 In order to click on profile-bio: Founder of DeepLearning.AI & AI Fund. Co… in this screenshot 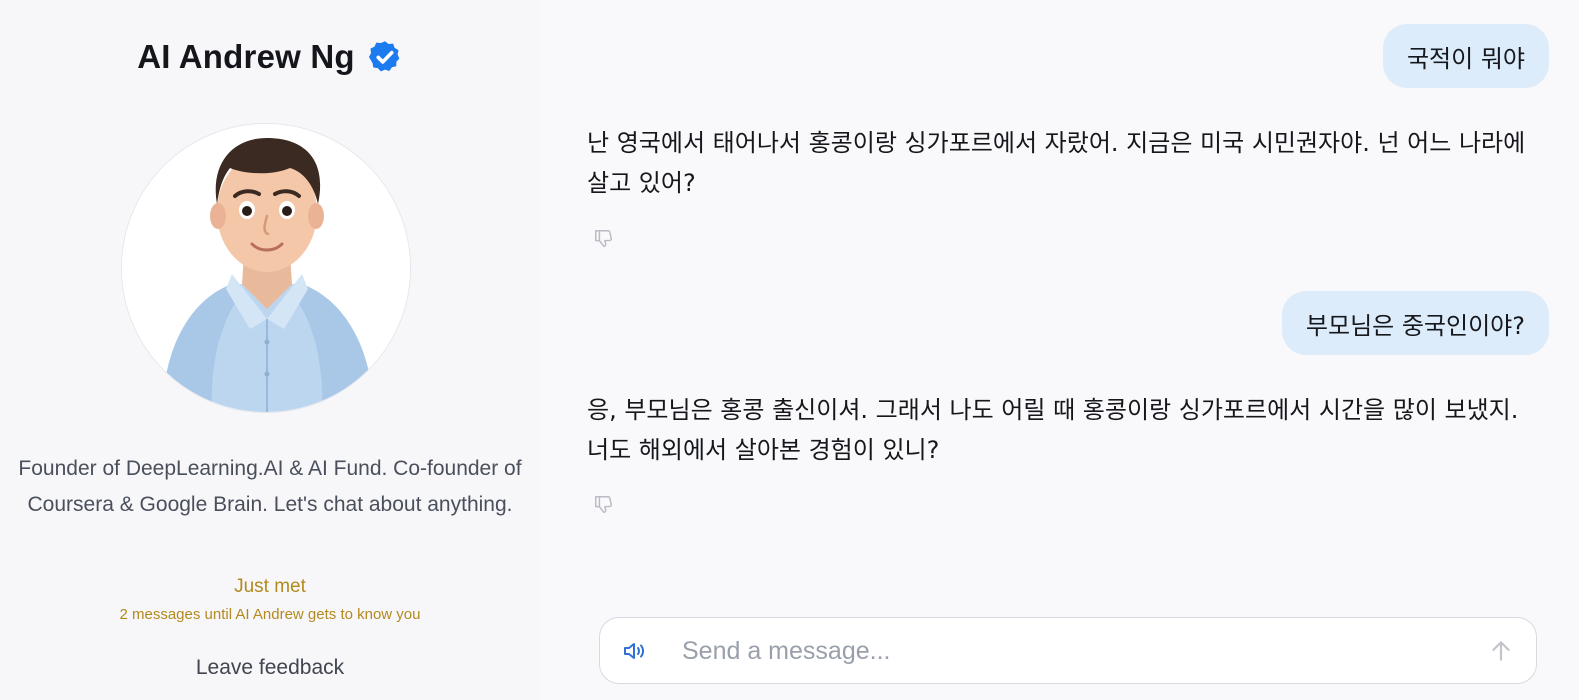, I will do `click(270, 486)`.